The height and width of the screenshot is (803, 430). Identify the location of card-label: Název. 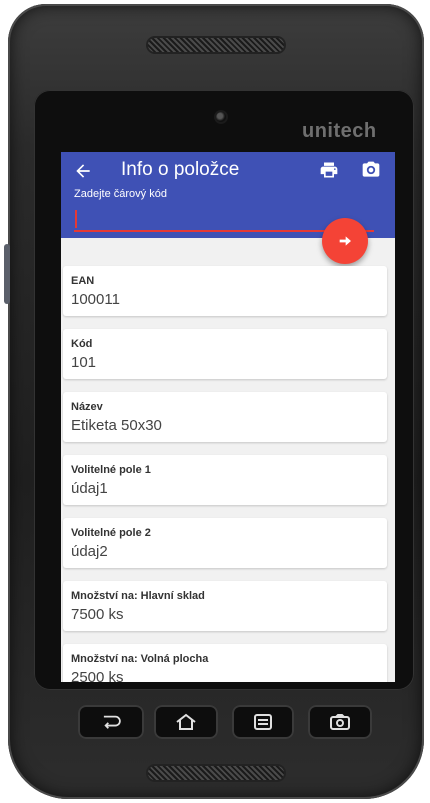
(87, 407).